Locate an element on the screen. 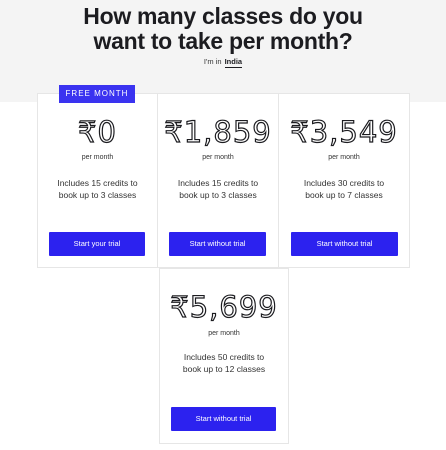  page-title-line-1: How many classes do you is located at coordinates (223, 16).